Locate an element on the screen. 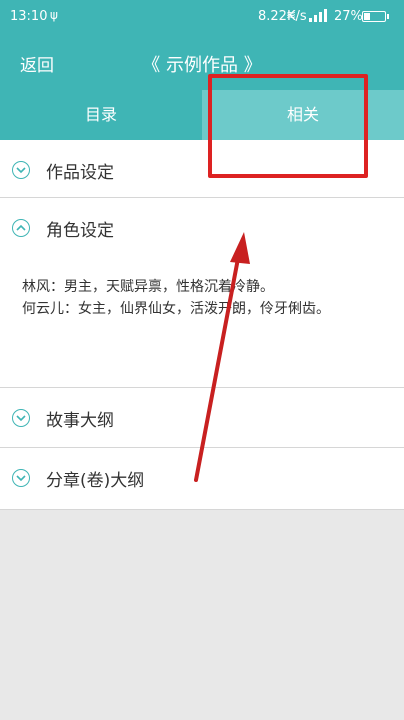  status-time: 13:10 is located at coordinates (29, 16).